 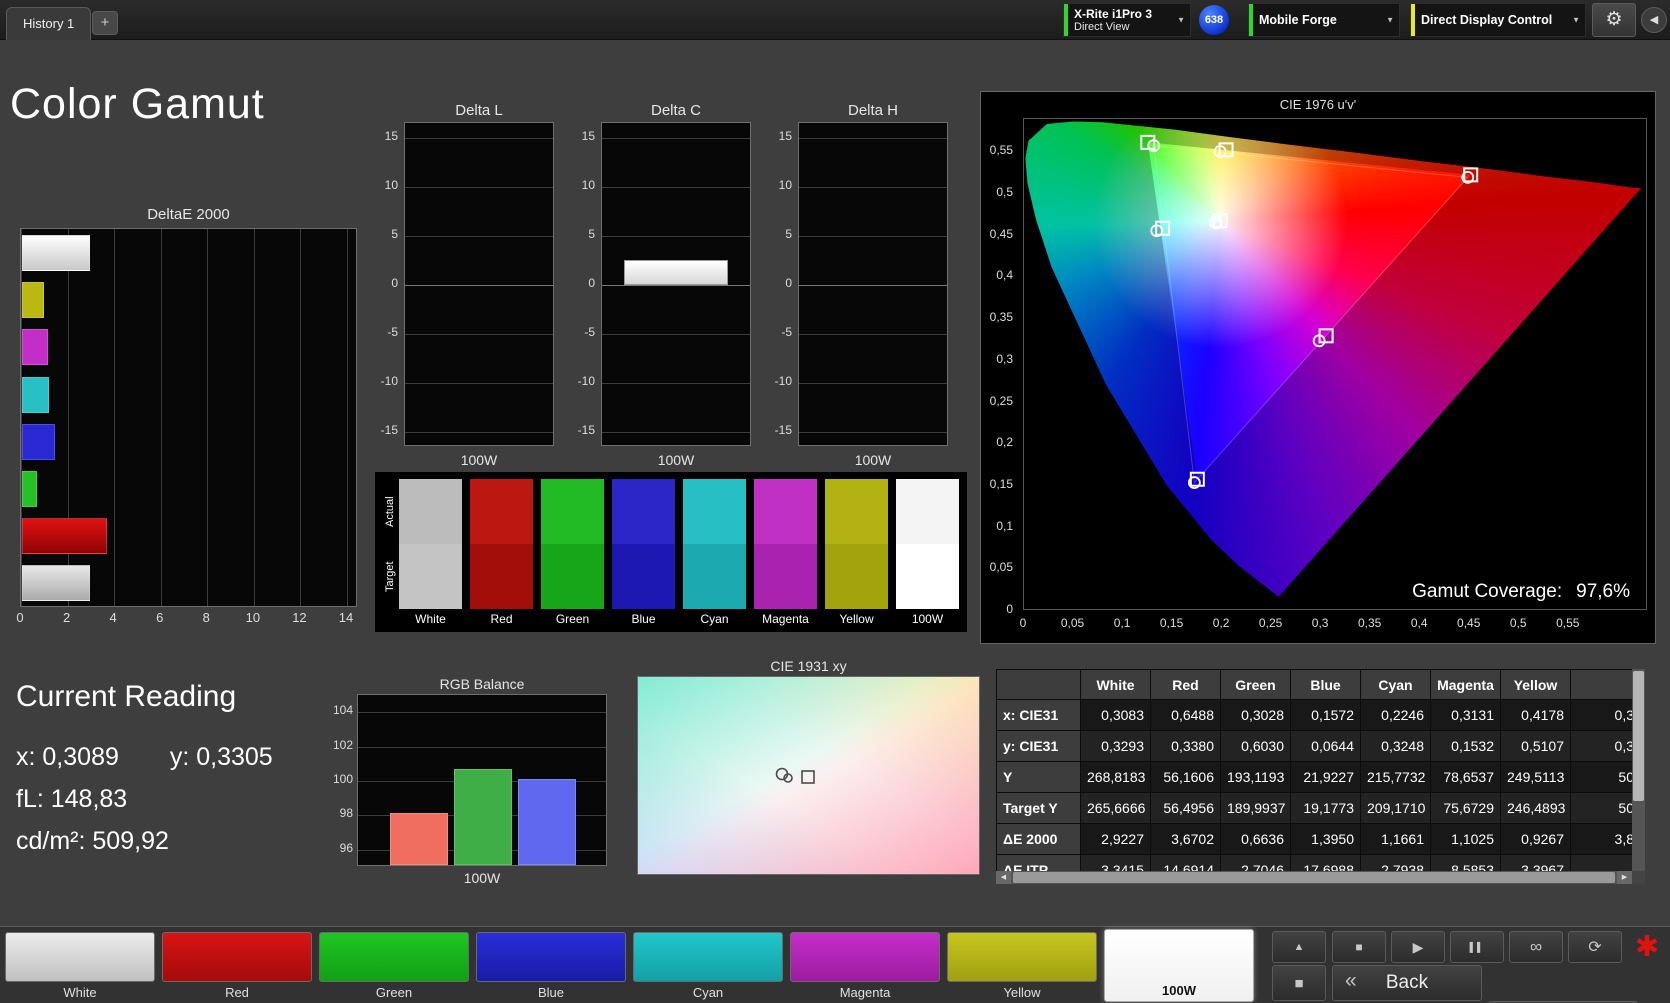 What do you see at coordinates (342, 710) in the screenshot?
I see `rgb-y-tick-label: 104` at bounding box center [342, 710].